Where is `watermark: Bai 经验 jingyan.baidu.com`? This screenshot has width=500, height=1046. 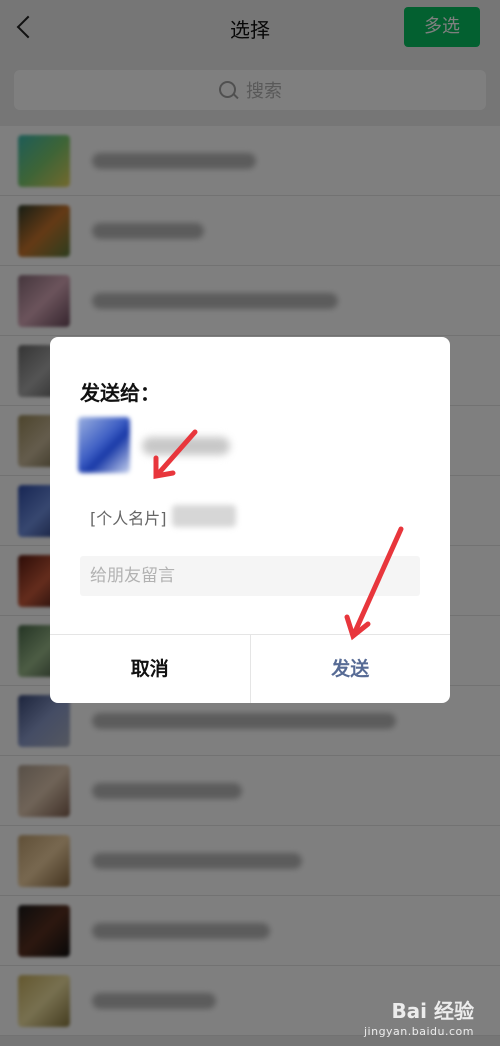 watermark: Bai 经验 jingyan.baidu.com is located at coordinates (419, 1016).